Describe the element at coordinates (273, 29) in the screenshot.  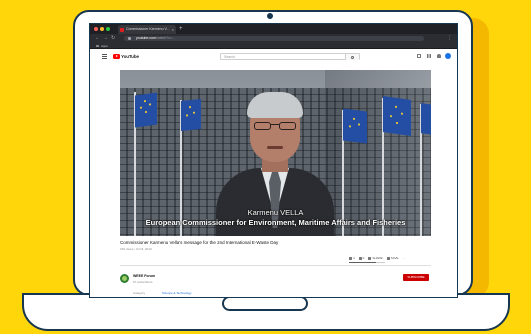
I see `browser-tab-bar: Commissioner Karmenu V... × +` at that location.